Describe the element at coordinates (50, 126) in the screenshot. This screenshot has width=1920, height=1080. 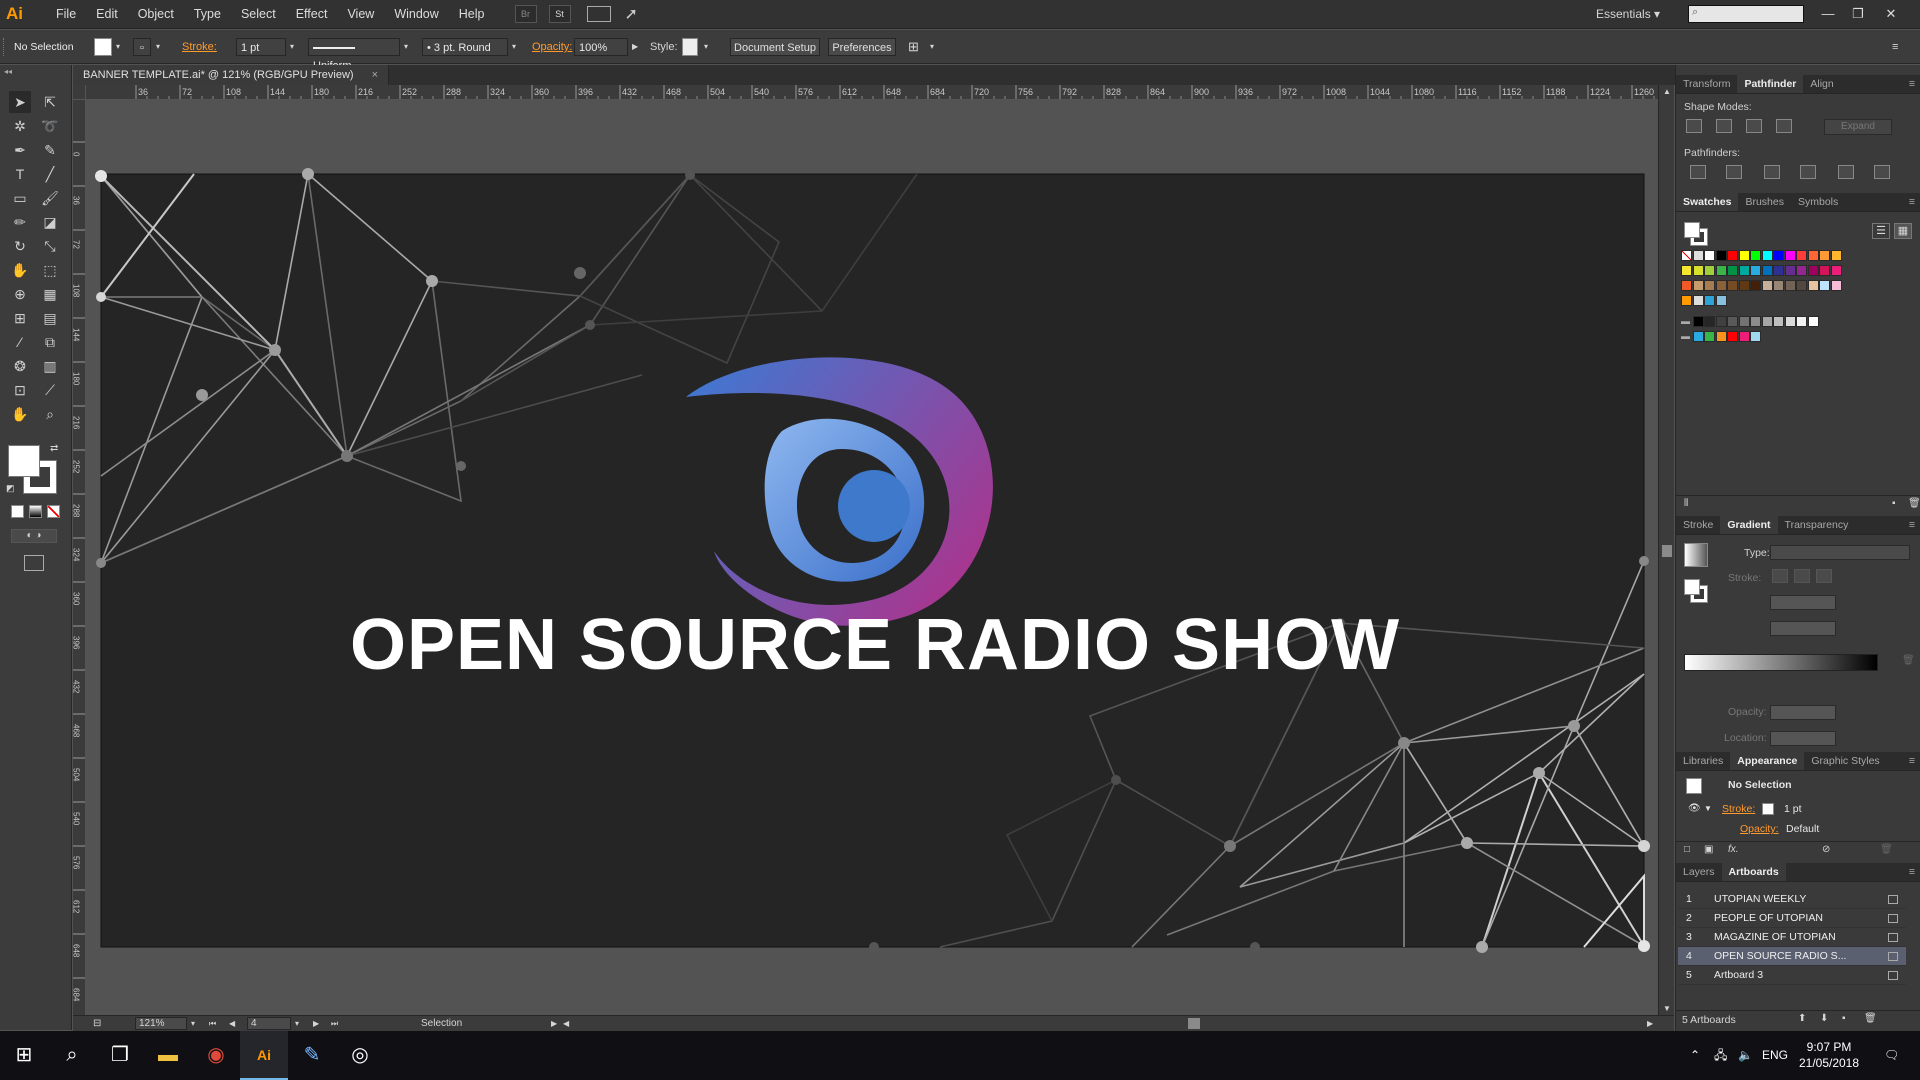
I see `lasso-tool-icon: ➰` at that location.